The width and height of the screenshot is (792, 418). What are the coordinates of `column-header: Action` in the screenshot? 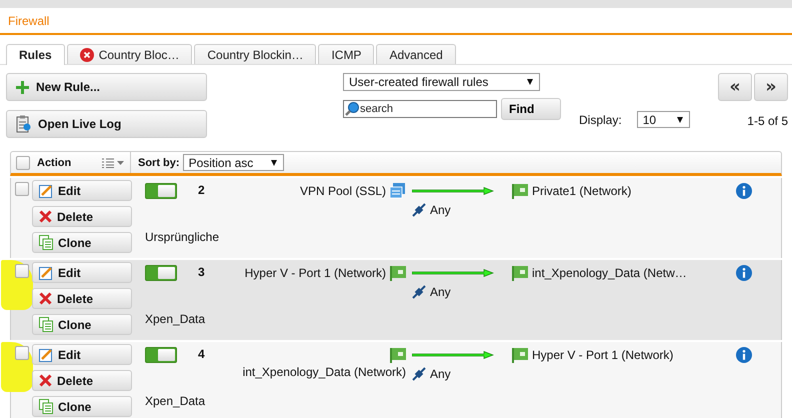 It's located at (54, 162).